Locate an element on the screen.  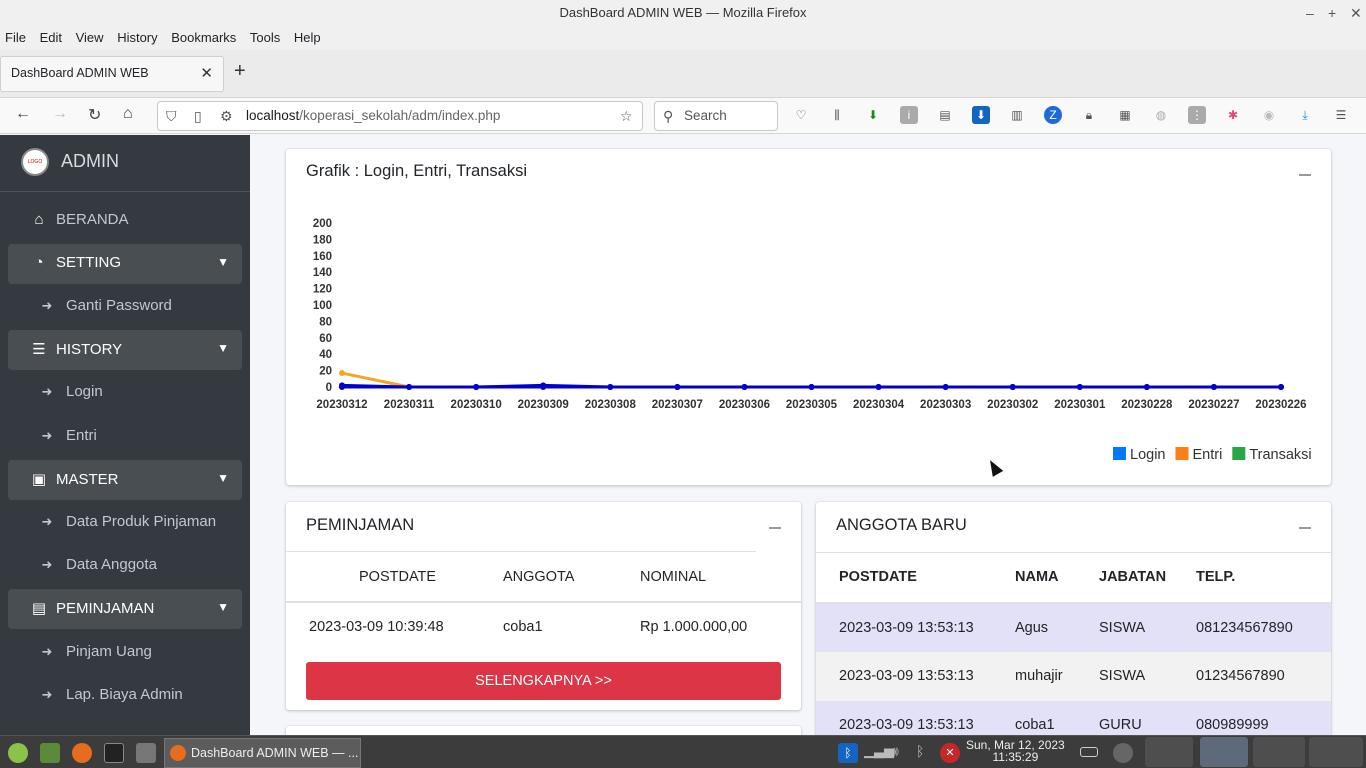
globe-icon: ◍ is located at coordinates (1161, 115).